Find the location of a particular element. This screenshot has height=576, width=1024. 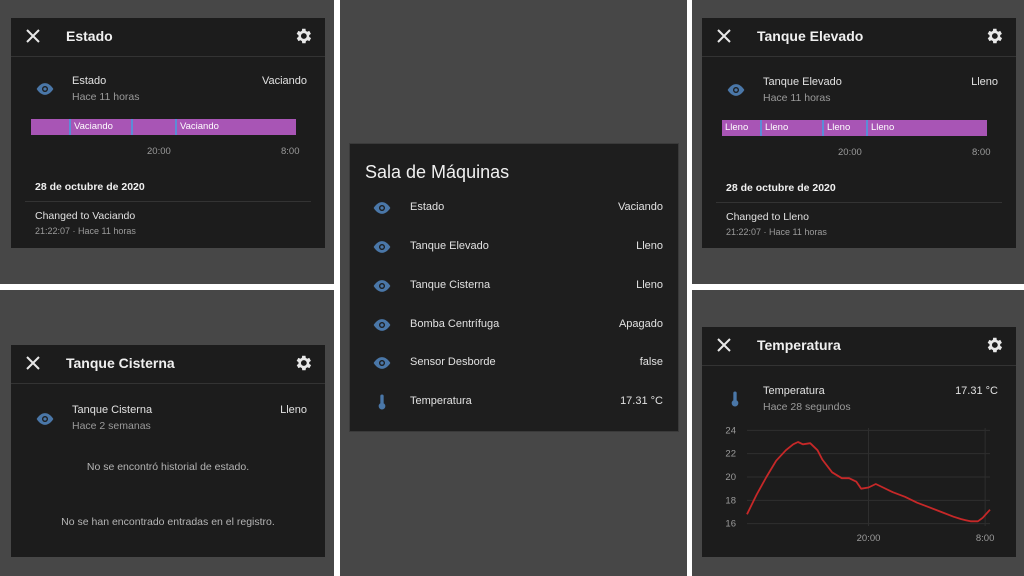

dialog-title: Tanque Cisterna is located at coordinates (120, 363).